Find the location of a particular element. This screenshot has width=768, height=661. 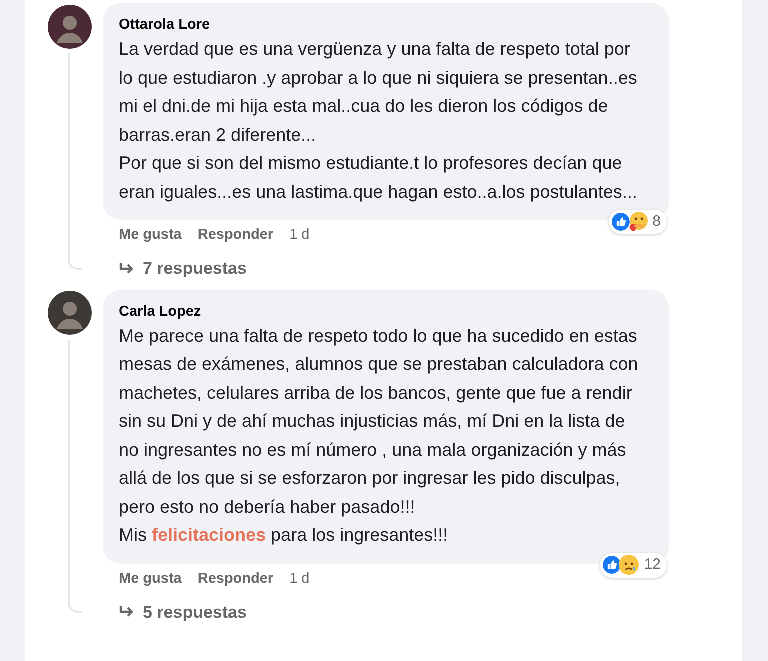

comment-text: Mis felicitaciones para los ingresantes!!! is located at coordinates (284, 535).